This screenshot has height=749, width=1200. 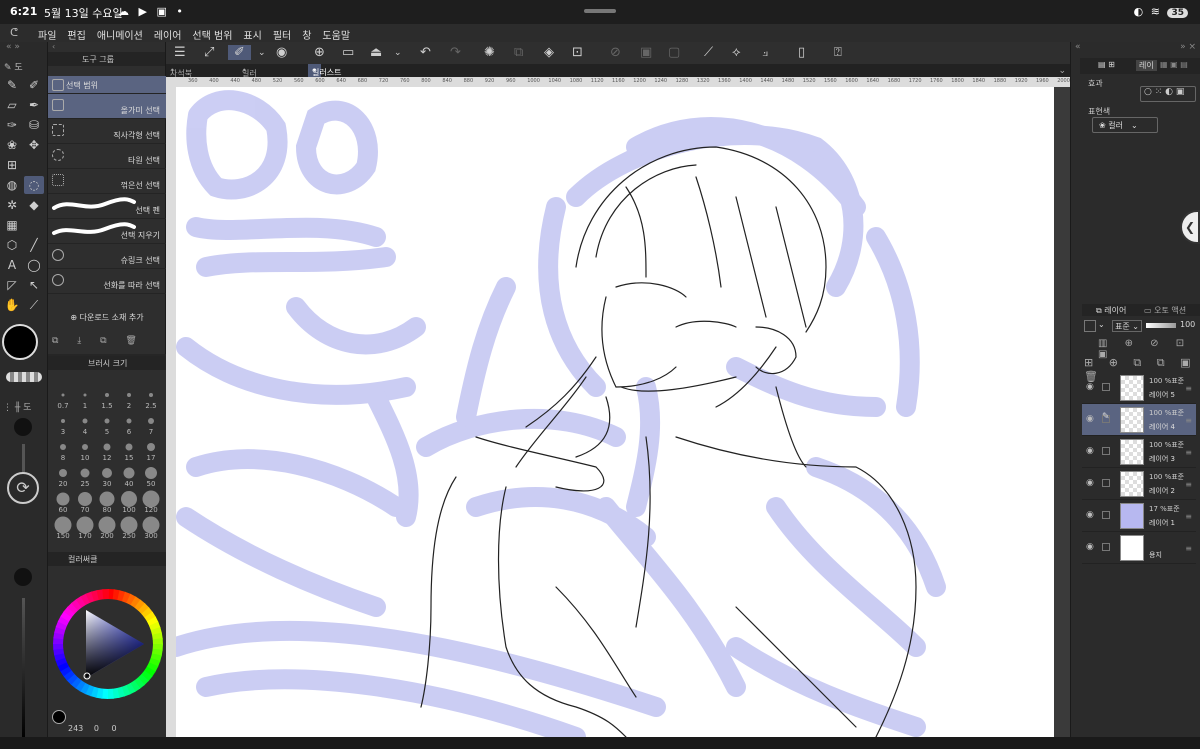 I want to click on download-material-button: ⊕ 다운로드 소재 추가, so click(x=107, y=317).